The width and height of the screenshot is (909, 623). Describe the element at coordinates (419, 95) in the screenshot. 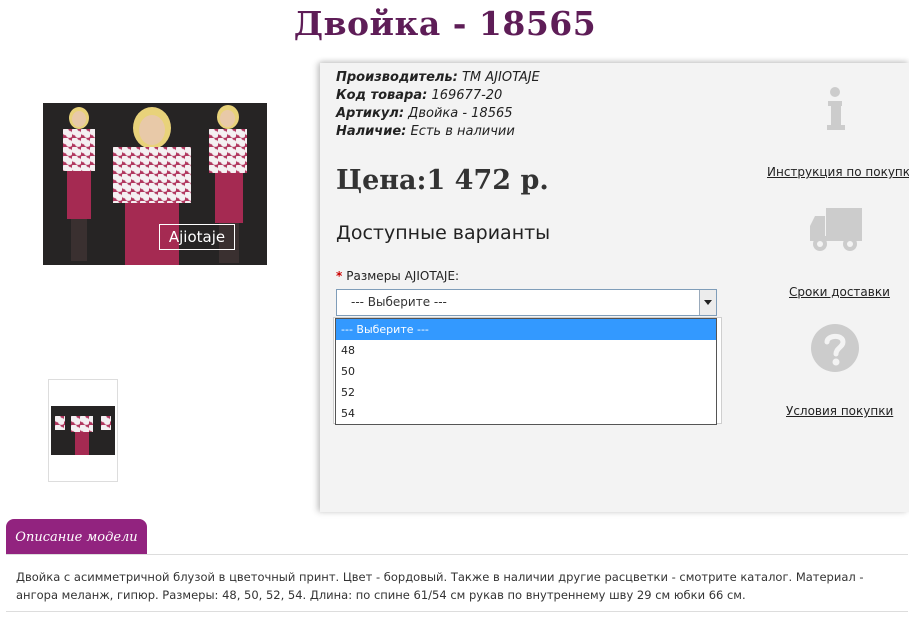

I see `meta-product-code: Код товара: 169677-20` at that location.